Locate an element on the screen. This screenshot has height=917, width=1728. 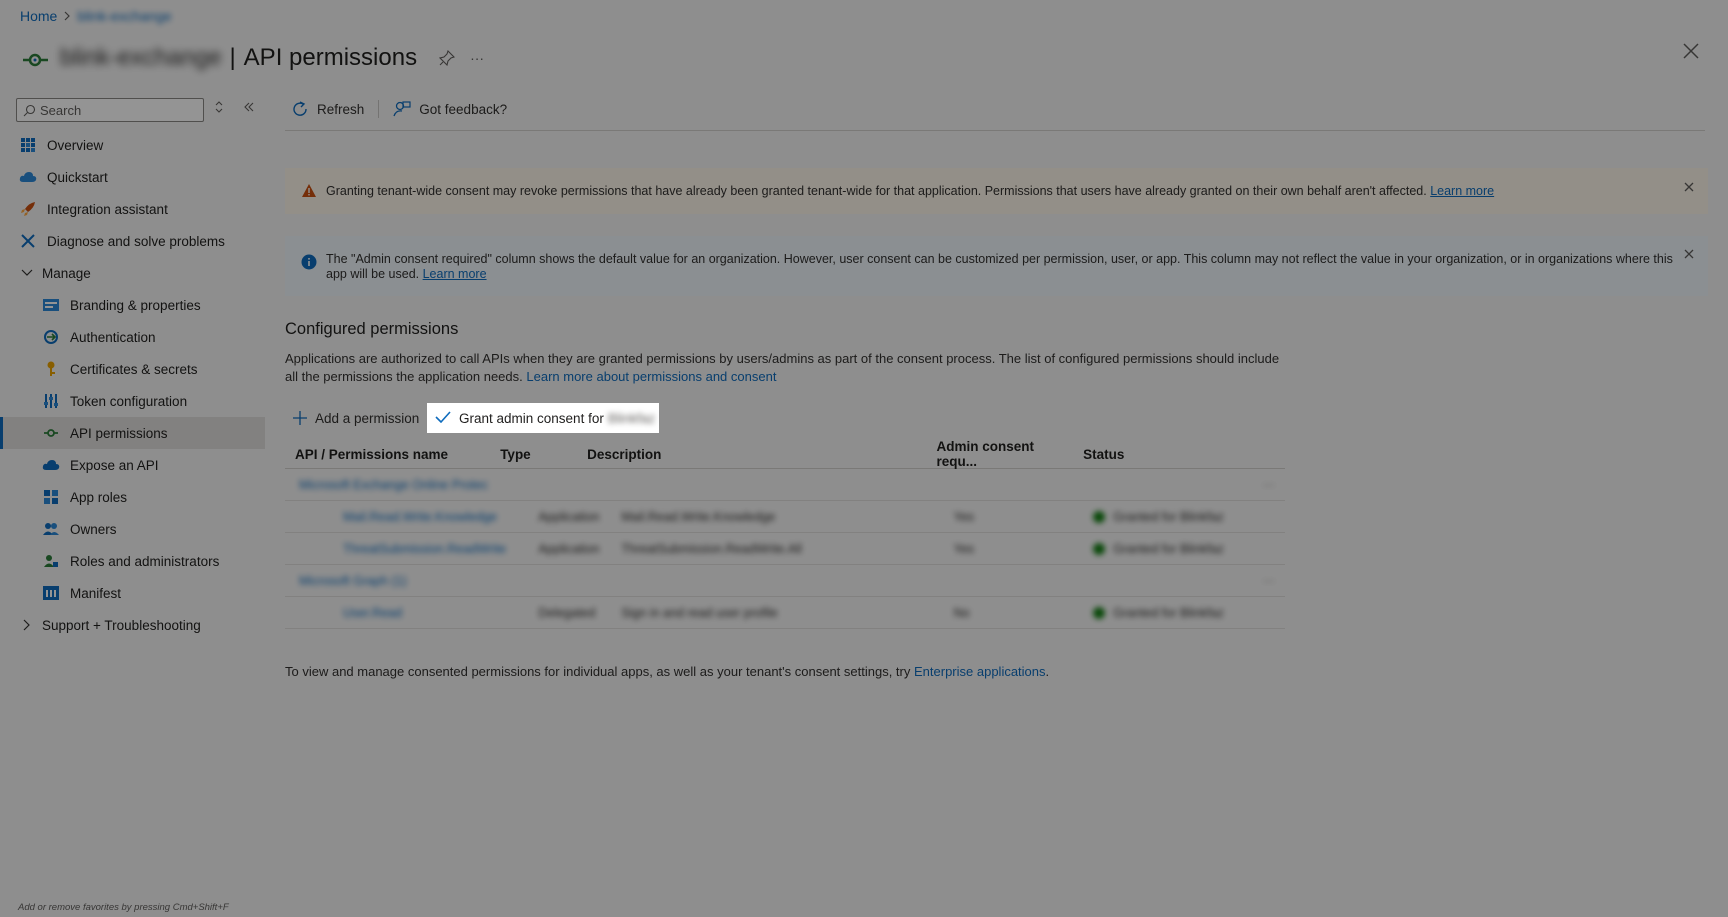
add-permission-button: Add a permission is located at coordinates (357, 418).